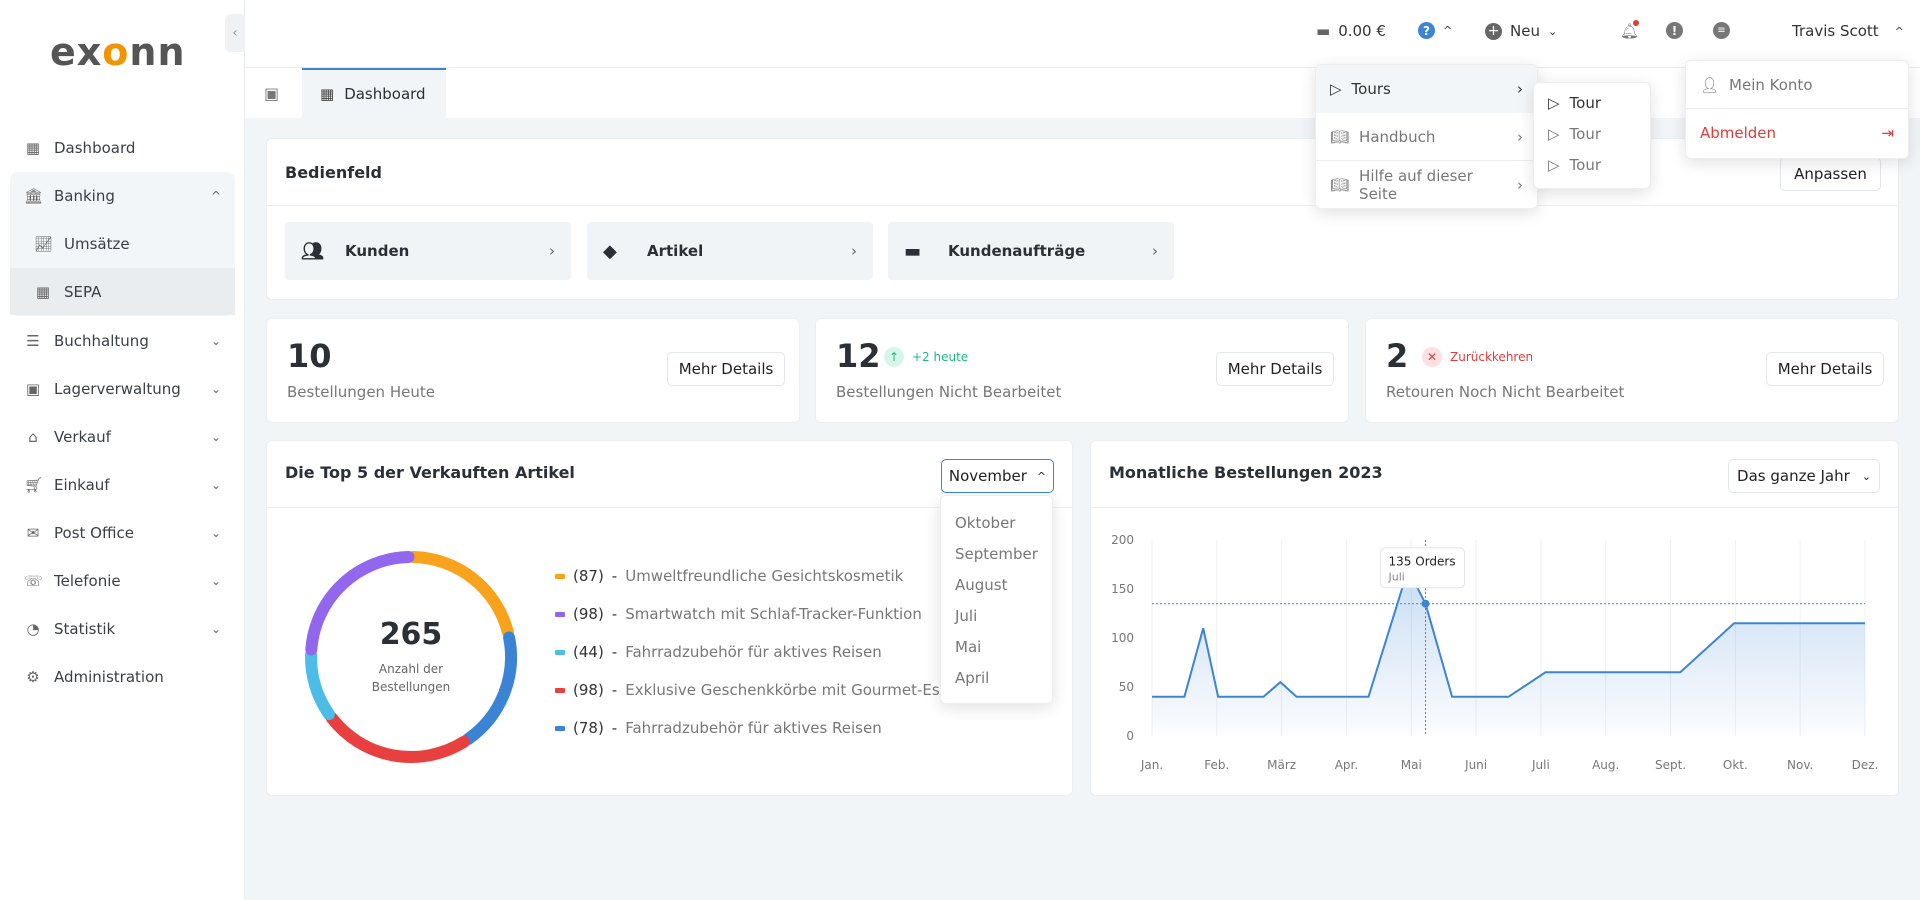  What do you see at coordinates (1246, 472) in the screenshot?
I see `card-title: Monatliche Bestellungen 2023` at bounding box center [1246, 472].